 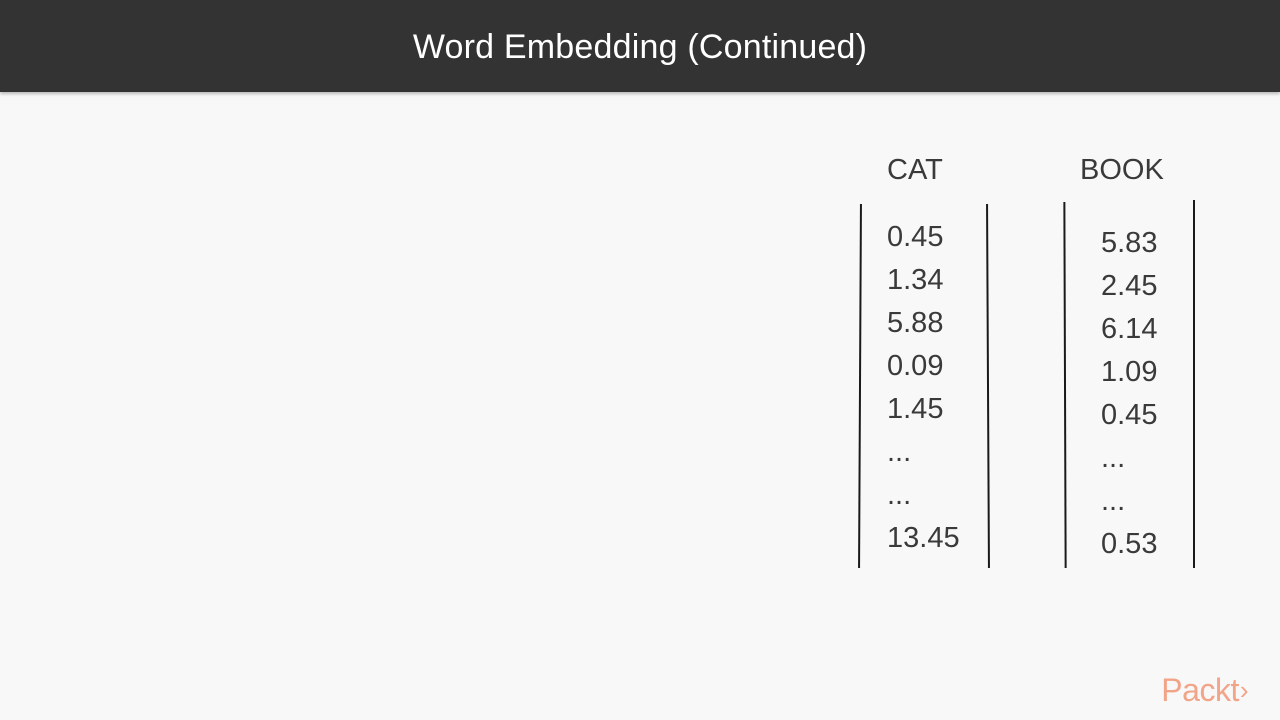 I want to click on vector-value: 0.09, so click(x=915, y=366).